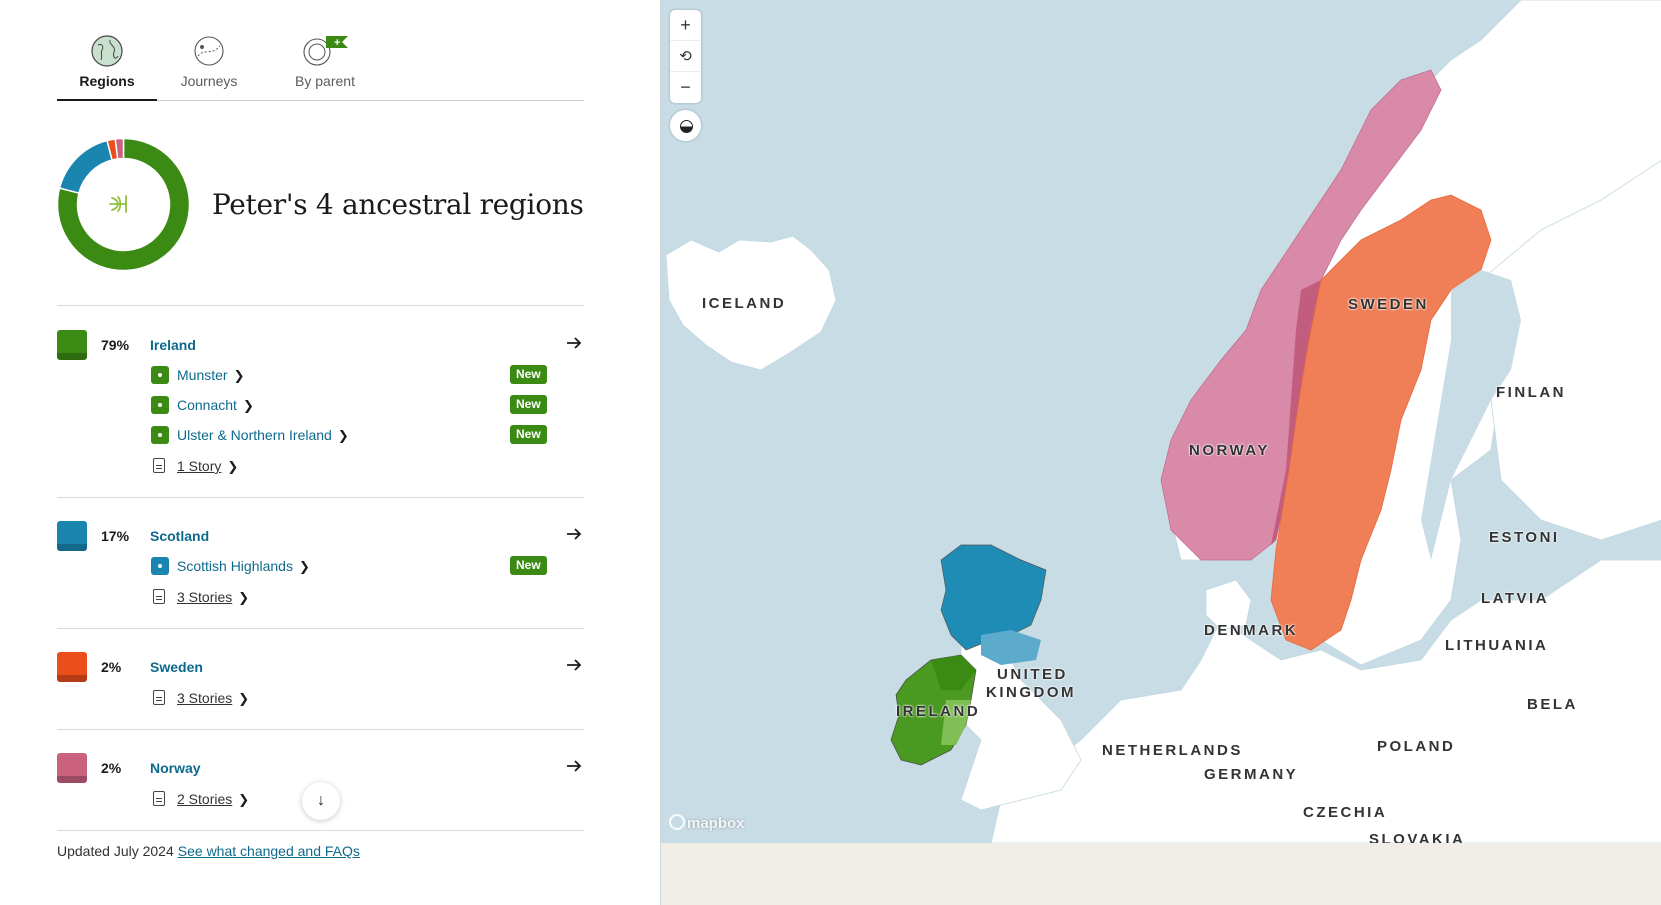  Describe the element at coordinates (1229, 450) in the screenshot. I see `map-label-norway: NORWAY` at that location.